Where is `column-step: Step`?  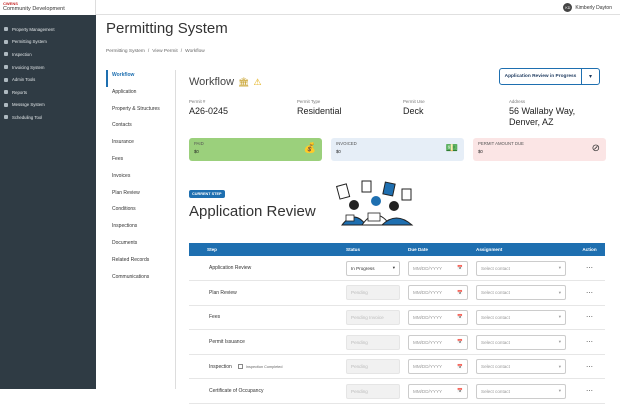
column-step: Step is located at coordinates (267, 249).